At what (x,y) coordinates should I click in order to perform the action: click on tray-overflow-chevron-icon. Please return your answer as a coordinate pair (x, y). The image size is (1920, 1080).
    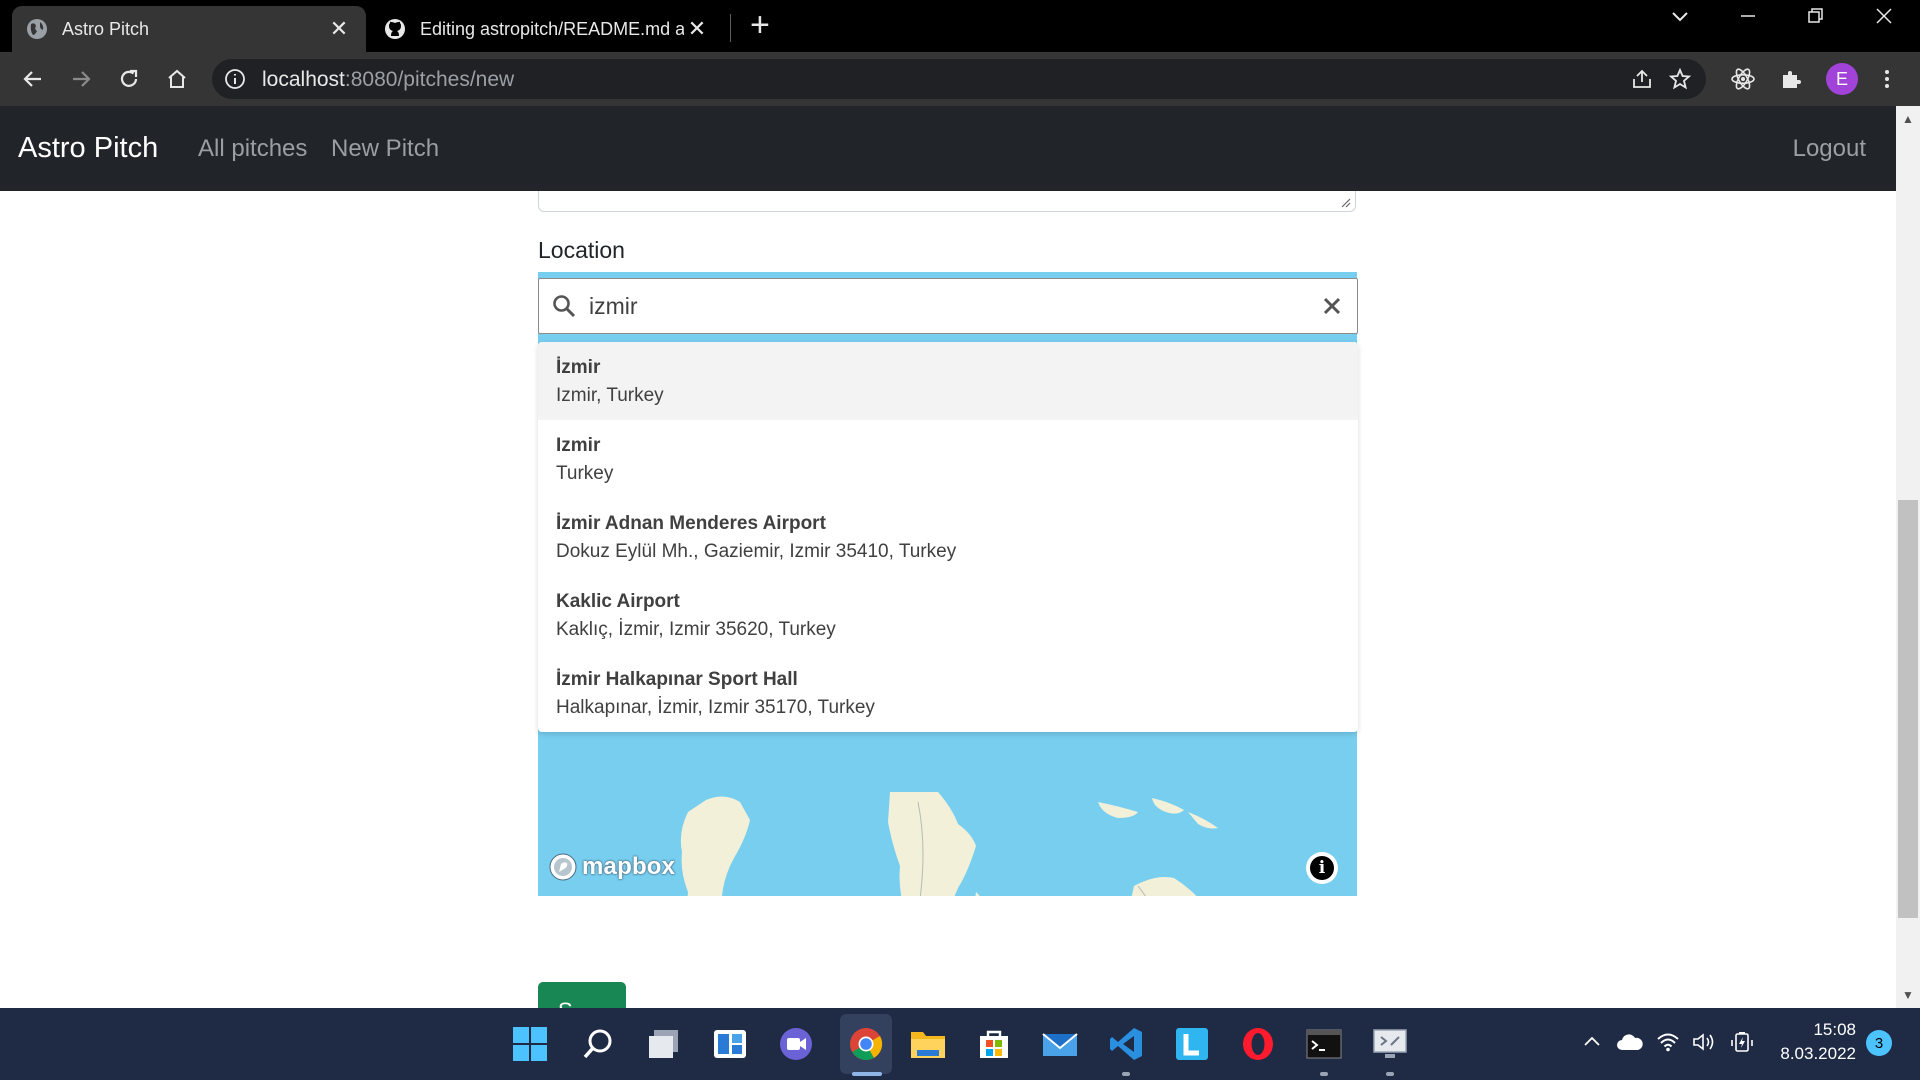
    Looking at the image, I should click on (1592, 1044).